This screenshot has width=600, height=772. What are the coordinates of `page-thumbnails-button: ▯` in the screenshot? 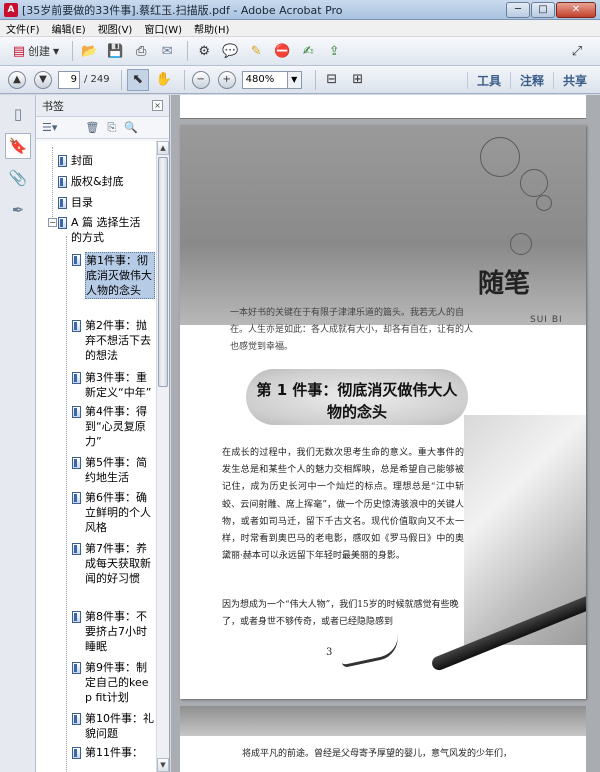 It's located at (18, 114).